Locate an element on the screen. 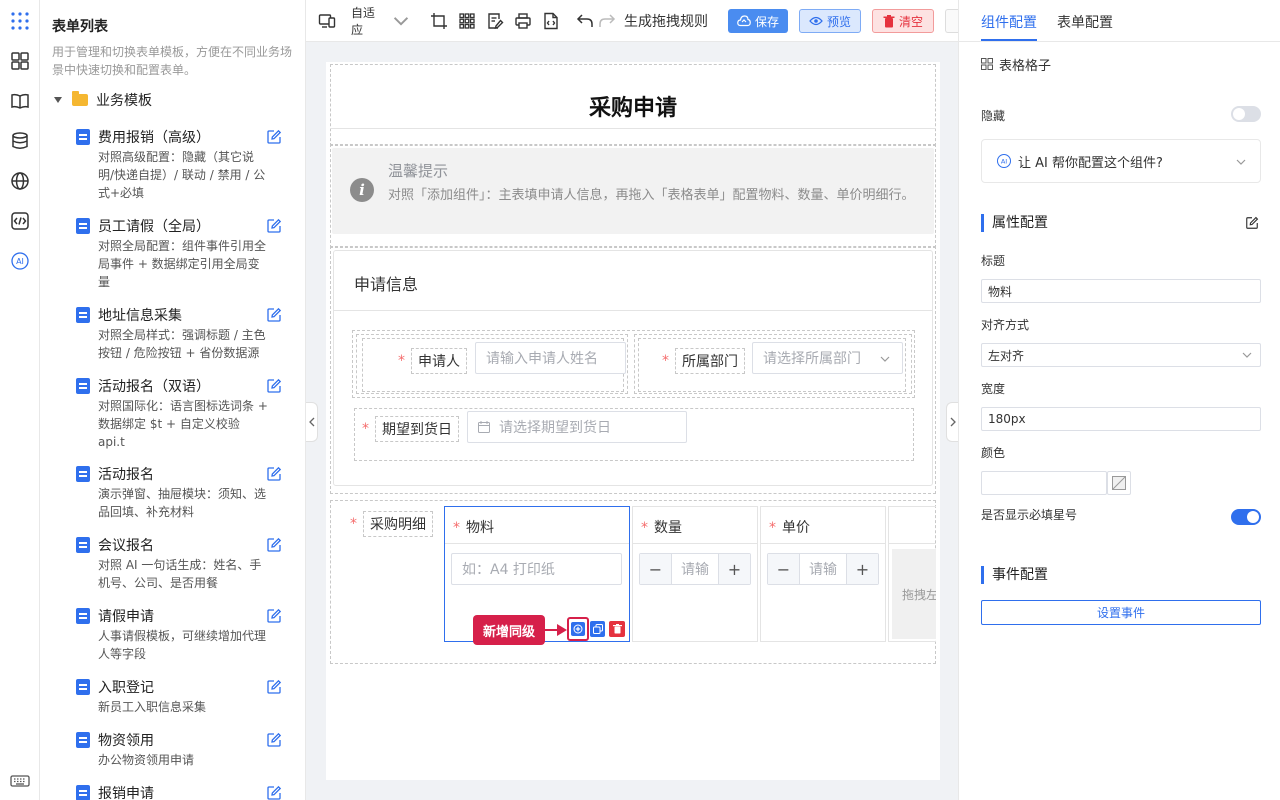 This screenshot has height=800, width=1280. template-name: 地址信息采集 is located at coordinates (140, 316).